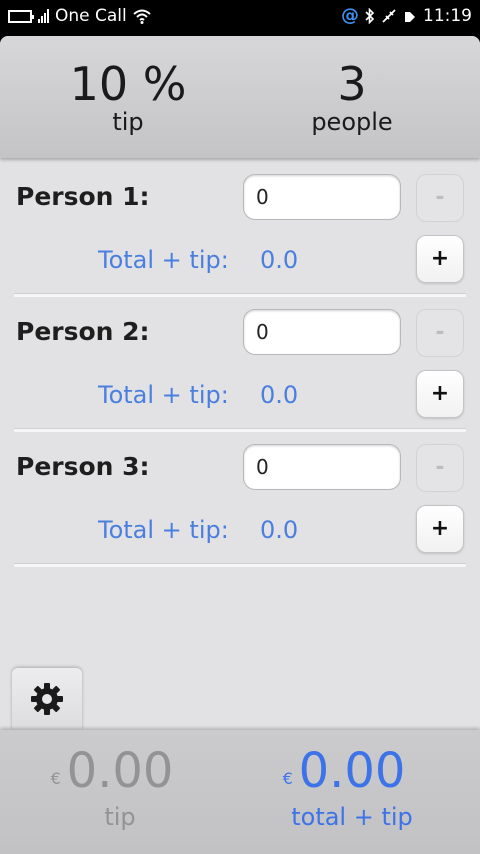 The width and height of the screenshot is (480, 854). Describe the element at coordinates (43, 16) in the screenshot. I see `signal-icon` at that location.